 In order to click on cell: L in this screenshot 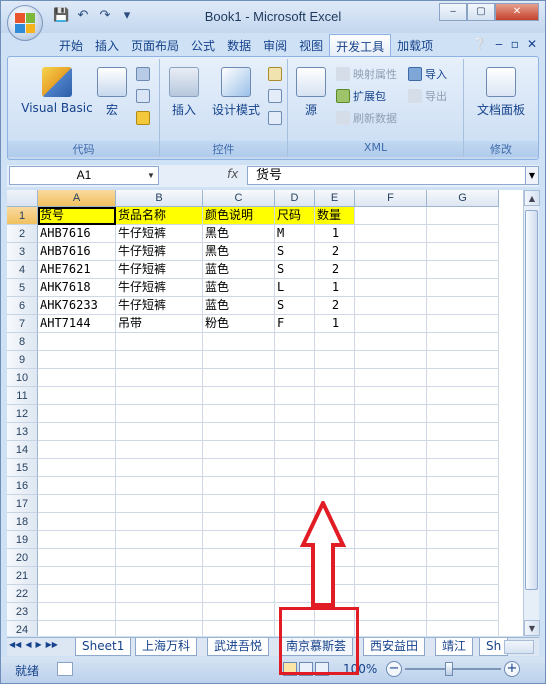, I will do `click(295, 288)`.